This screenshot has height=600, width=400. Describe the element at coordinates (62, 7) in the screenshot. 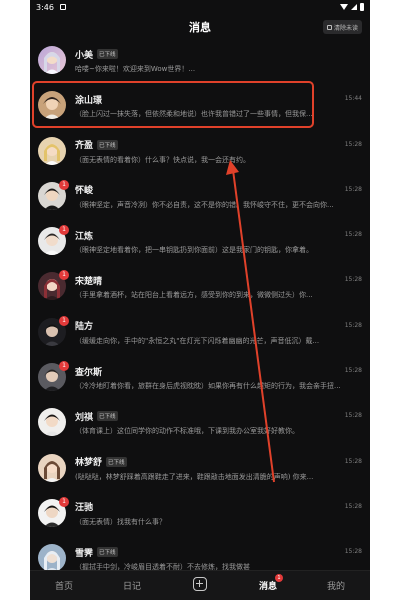

I see `sim-card-icon` at that location.